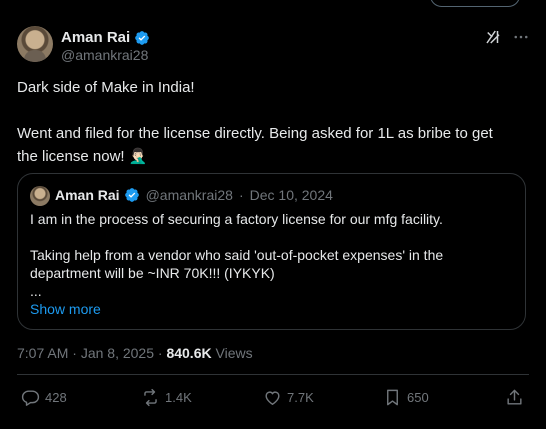  I want to click on divider, so click(273, 374).